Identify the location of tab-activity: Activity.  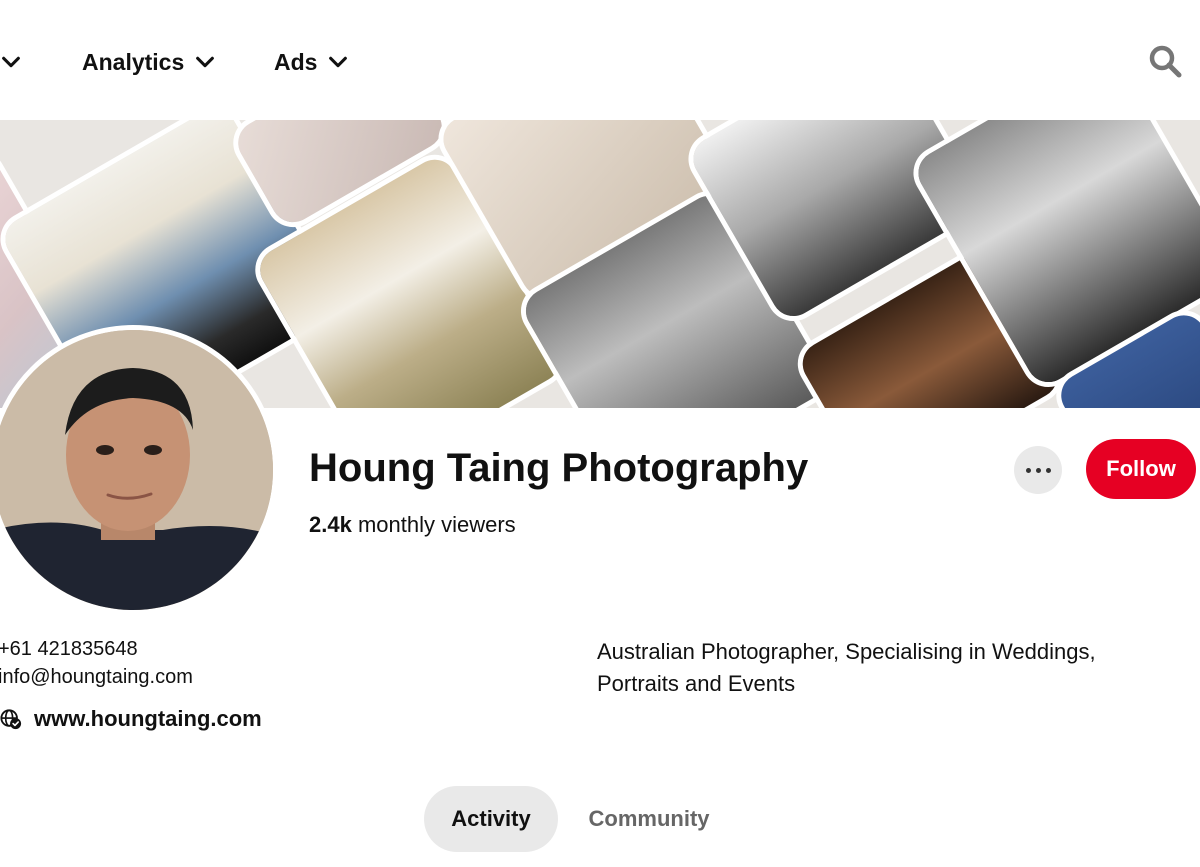
(491, 819).